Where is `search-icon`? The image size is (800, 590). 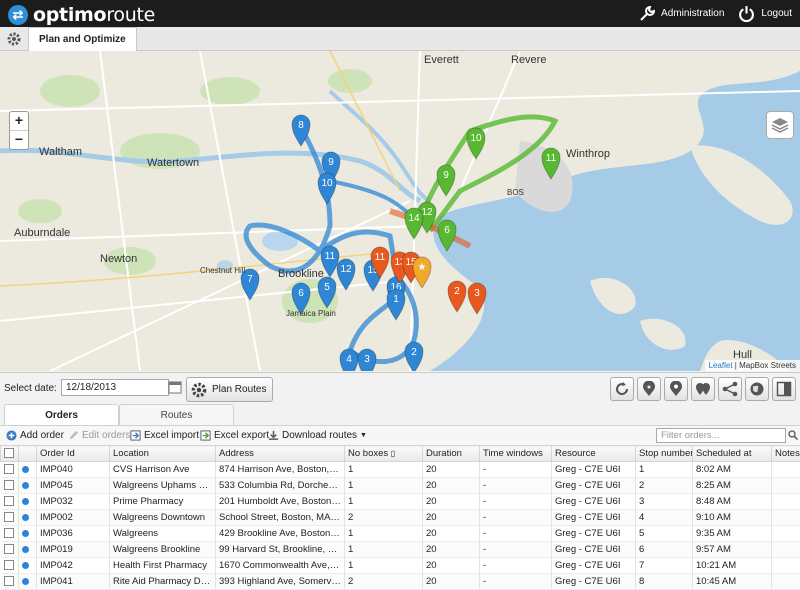
search-icon is located at coordinates (793, 435).